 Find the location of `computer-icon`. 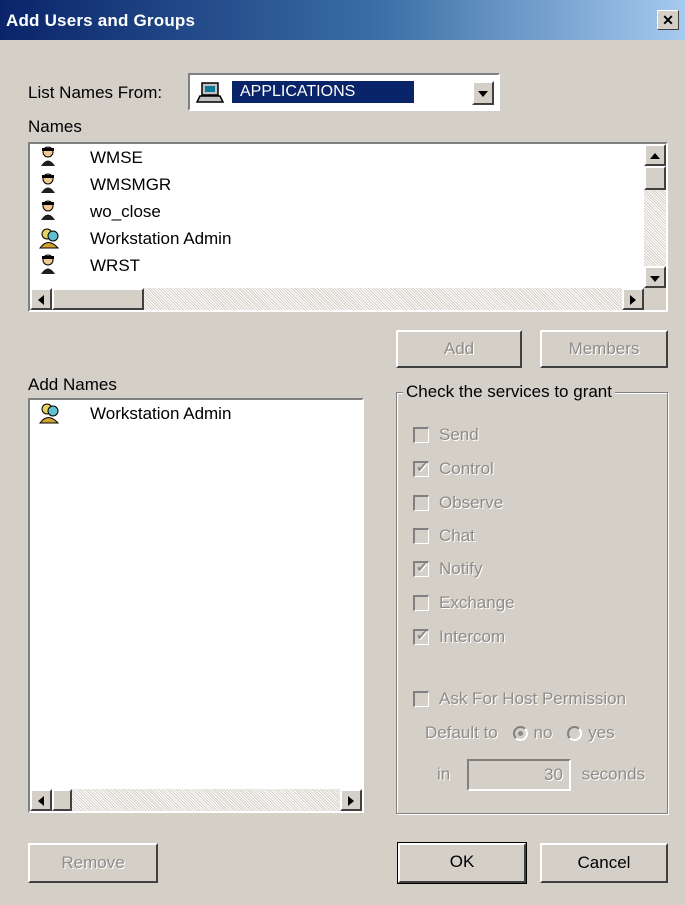

computer-icon is located at coordinates (210, 95).